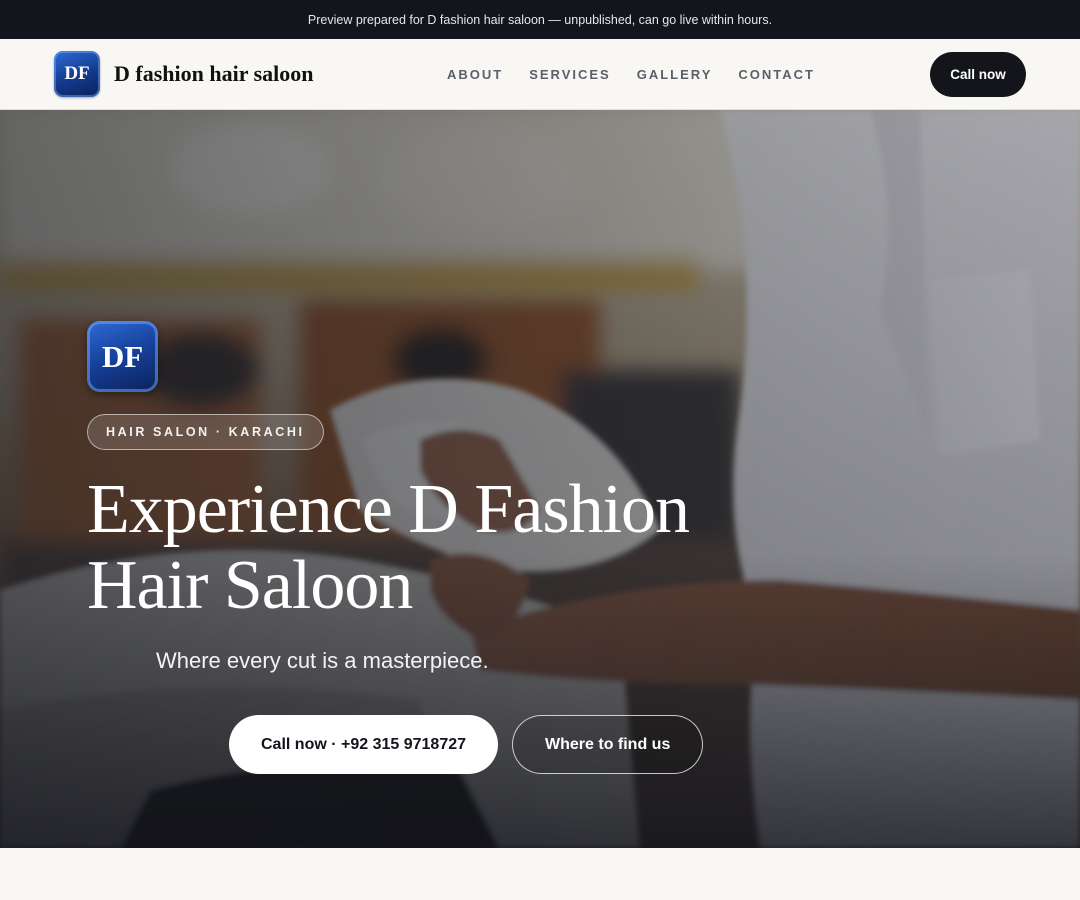  I want to click on find-us-button: Where to find us, so click(608, 744).